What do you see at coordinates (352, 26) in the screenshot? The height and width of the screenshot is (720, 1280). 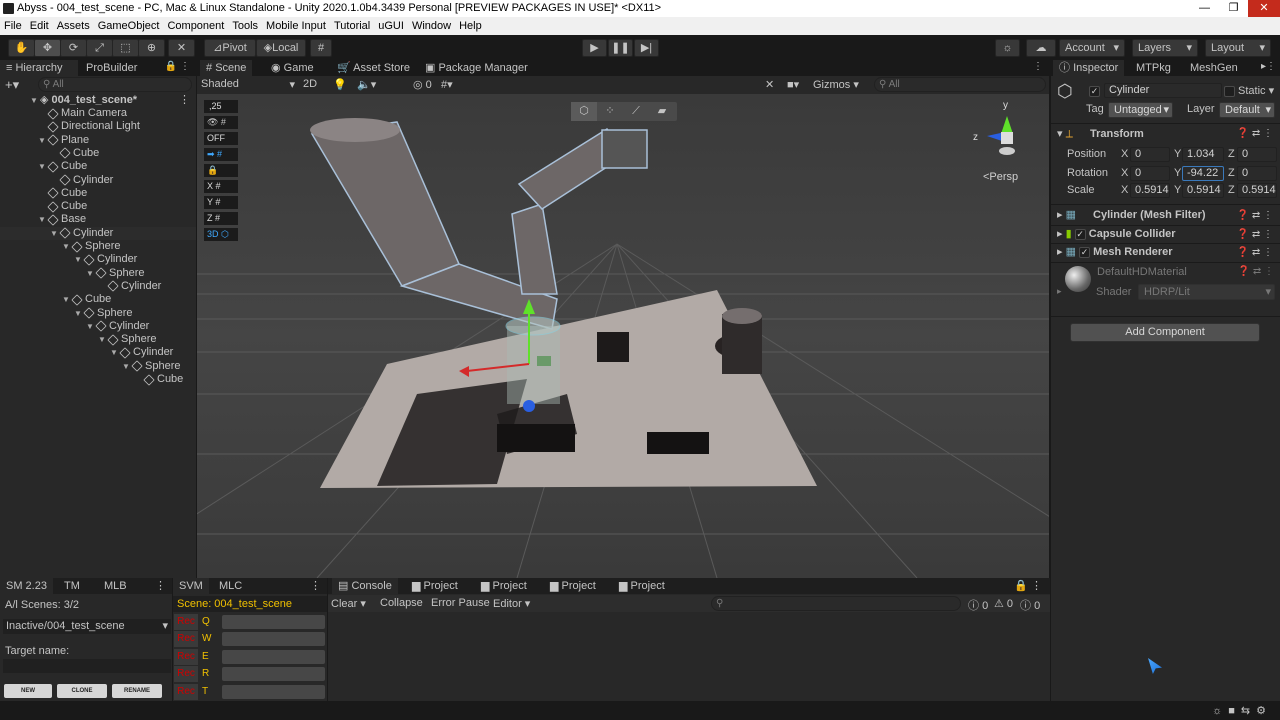 I see `menu-tutorial: Tutorial` at bounding box center [352, 26].